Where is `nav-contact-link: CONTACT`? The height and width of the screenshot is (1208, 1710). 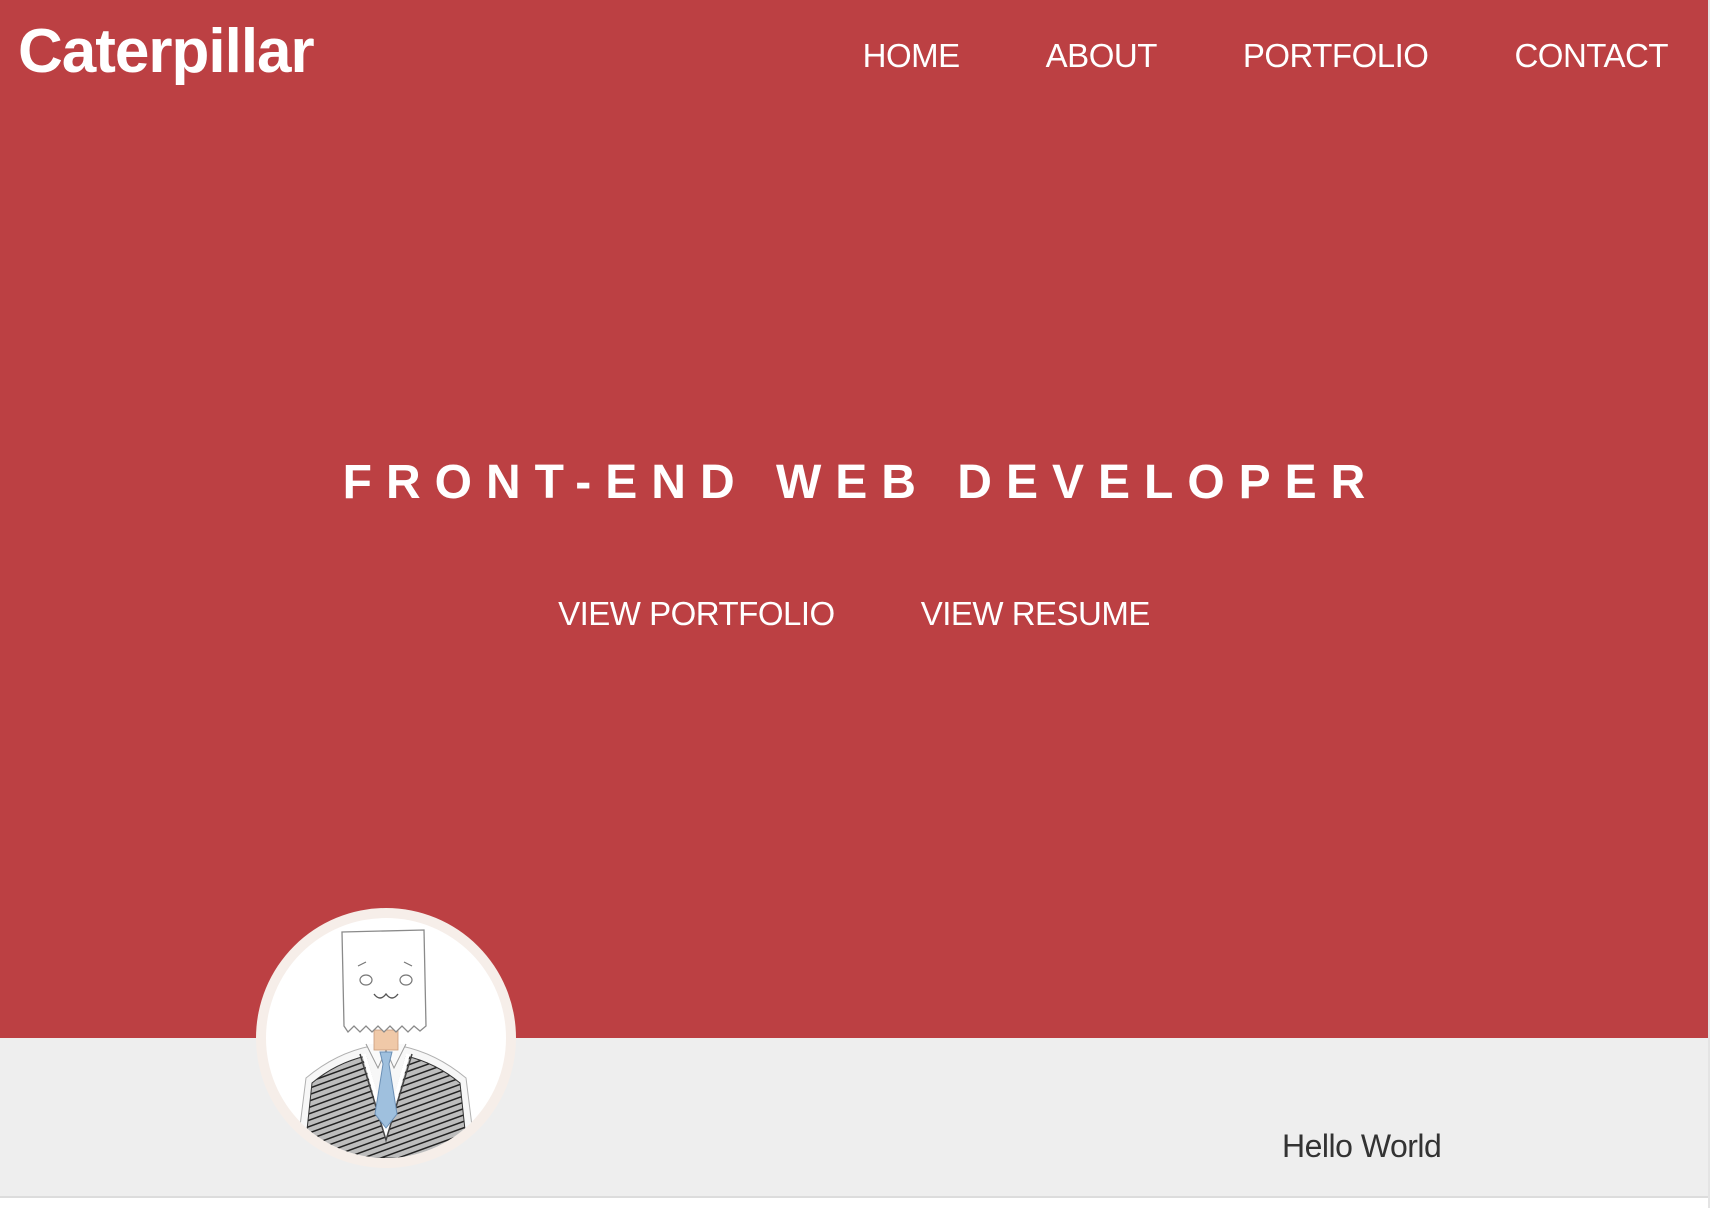
nav-contact-link: CONTACT is located at coordinates (1591, 56).